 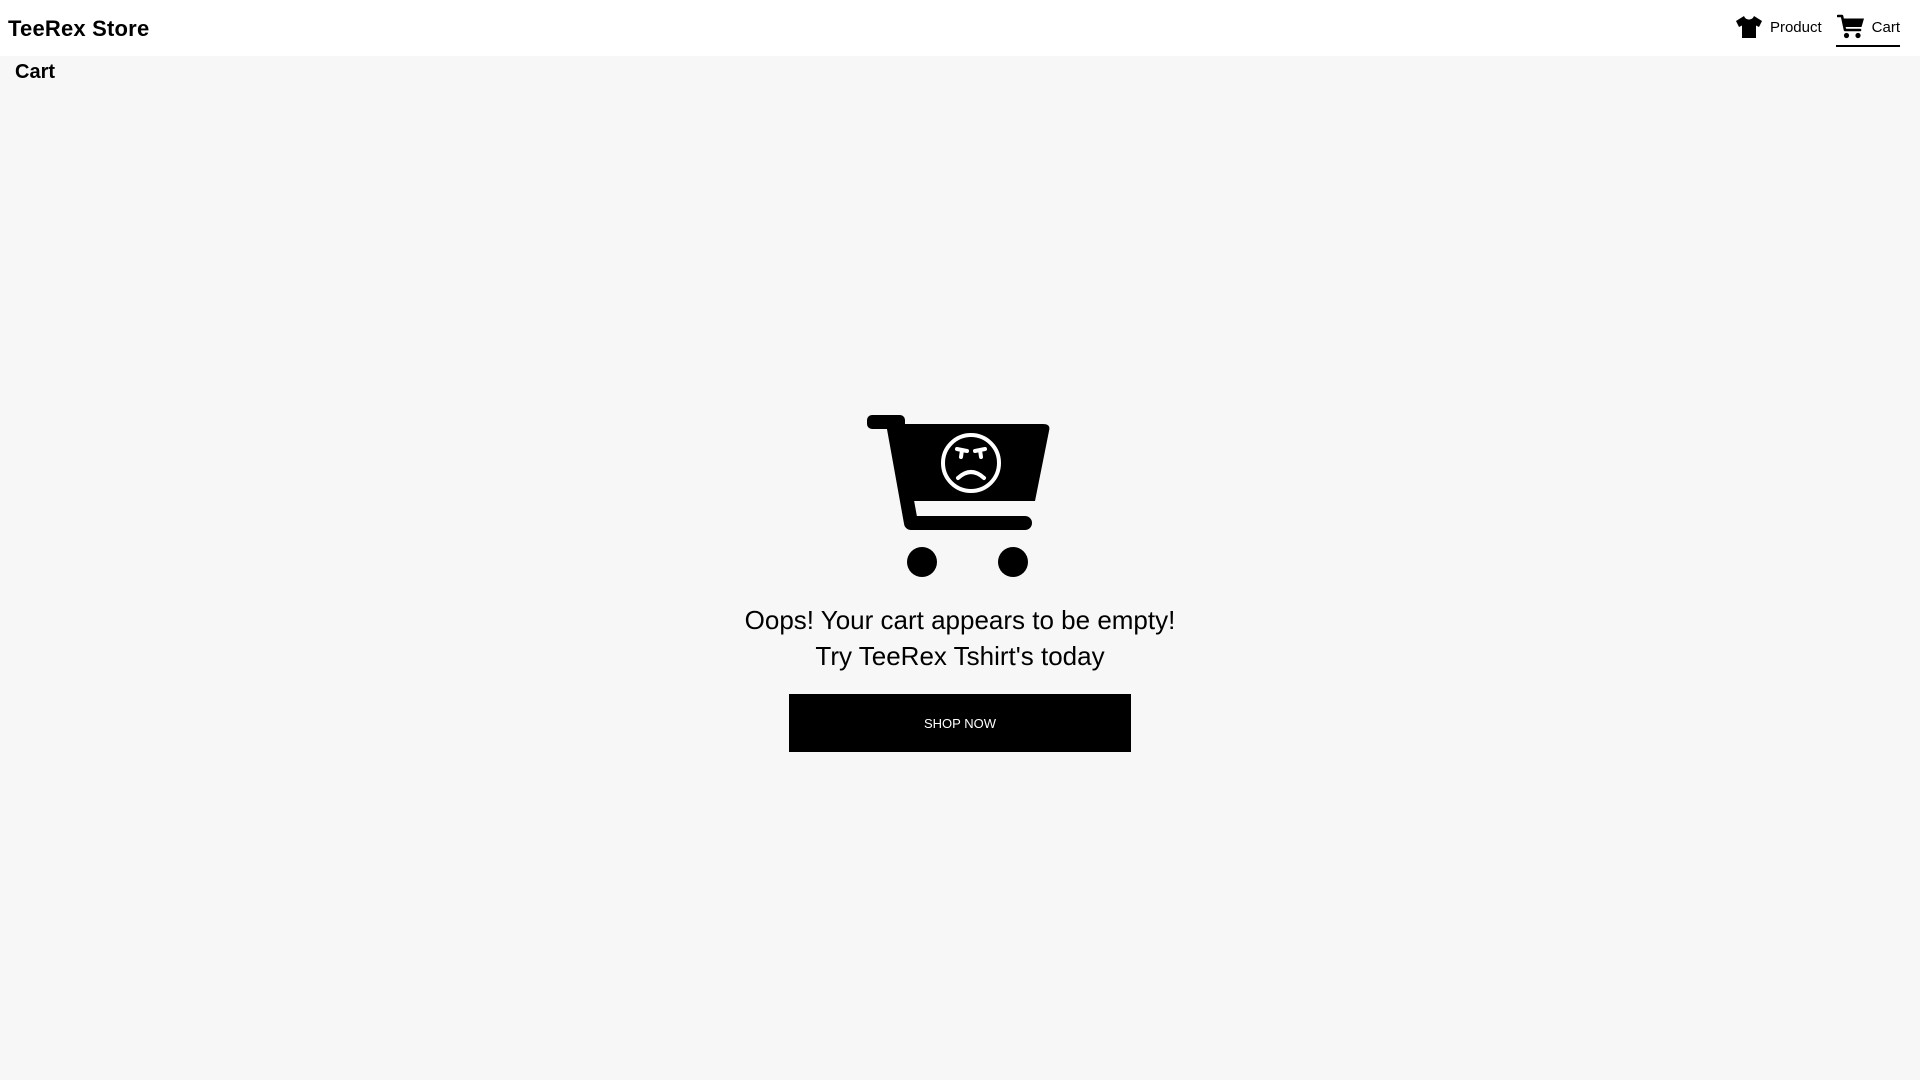 I want to click on sad-cart-icon, so click(x=958, y=496).